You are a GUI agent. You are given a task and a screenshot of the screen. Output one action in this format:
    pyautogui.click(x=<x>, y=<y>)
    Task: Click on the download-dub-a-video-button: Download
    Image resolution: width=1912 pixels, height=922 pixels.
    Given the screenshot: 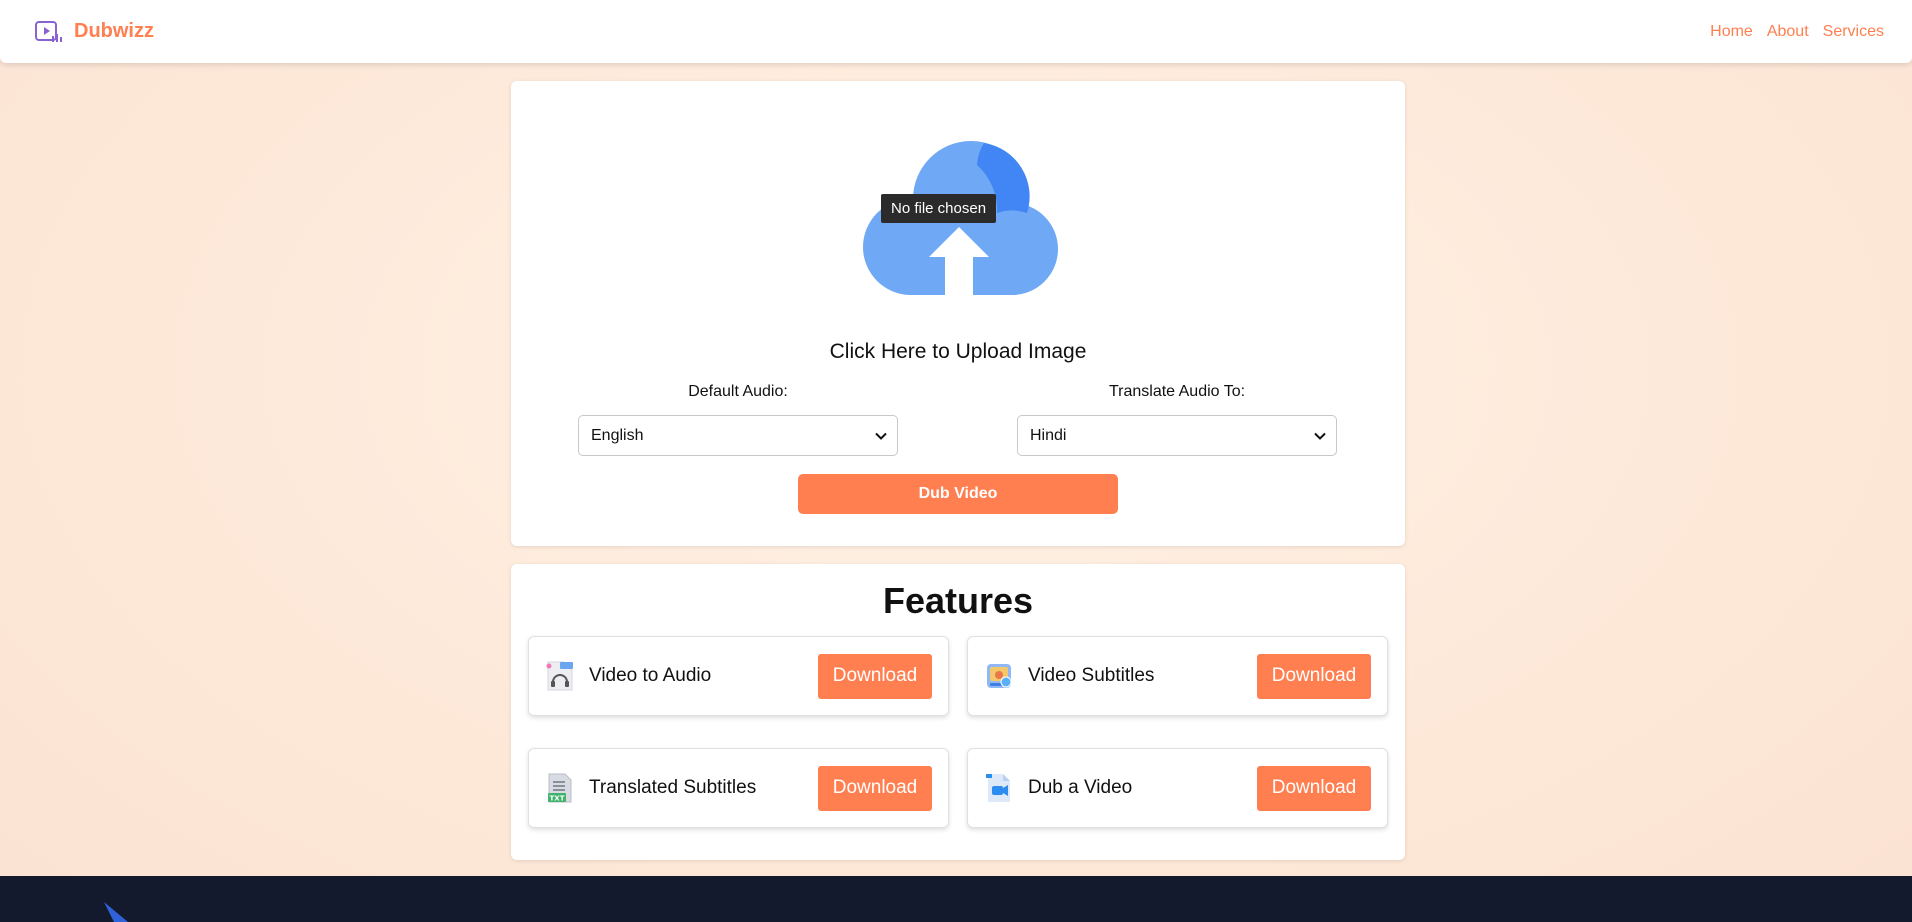 What is the action you would take?
    pyautogui.click(x=1314, y=788)
    